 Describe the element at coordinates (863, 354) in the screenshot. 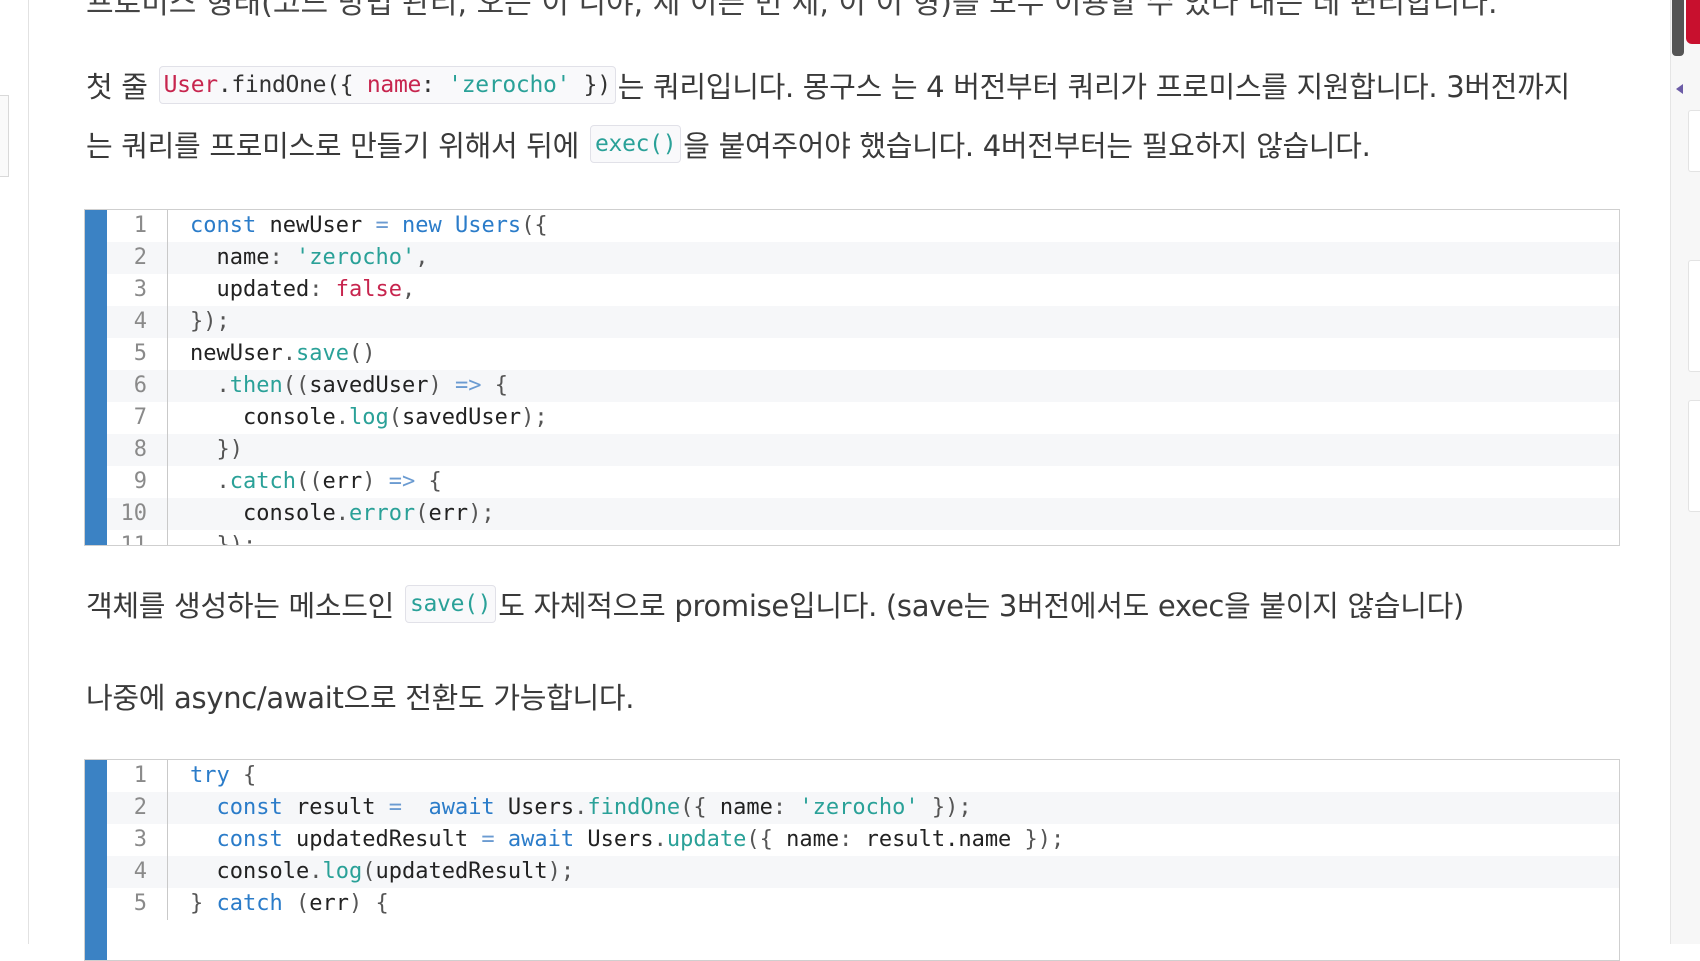

I see `code-line: 5 newUser.save()` at that location.